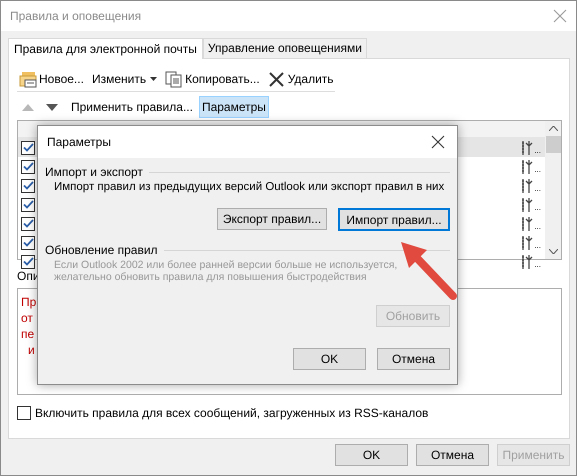  What do you see at coordinates (76, 16) in the screenshot?
I see `window-title: Правила и оповещения` at bounding box center [76, 16].